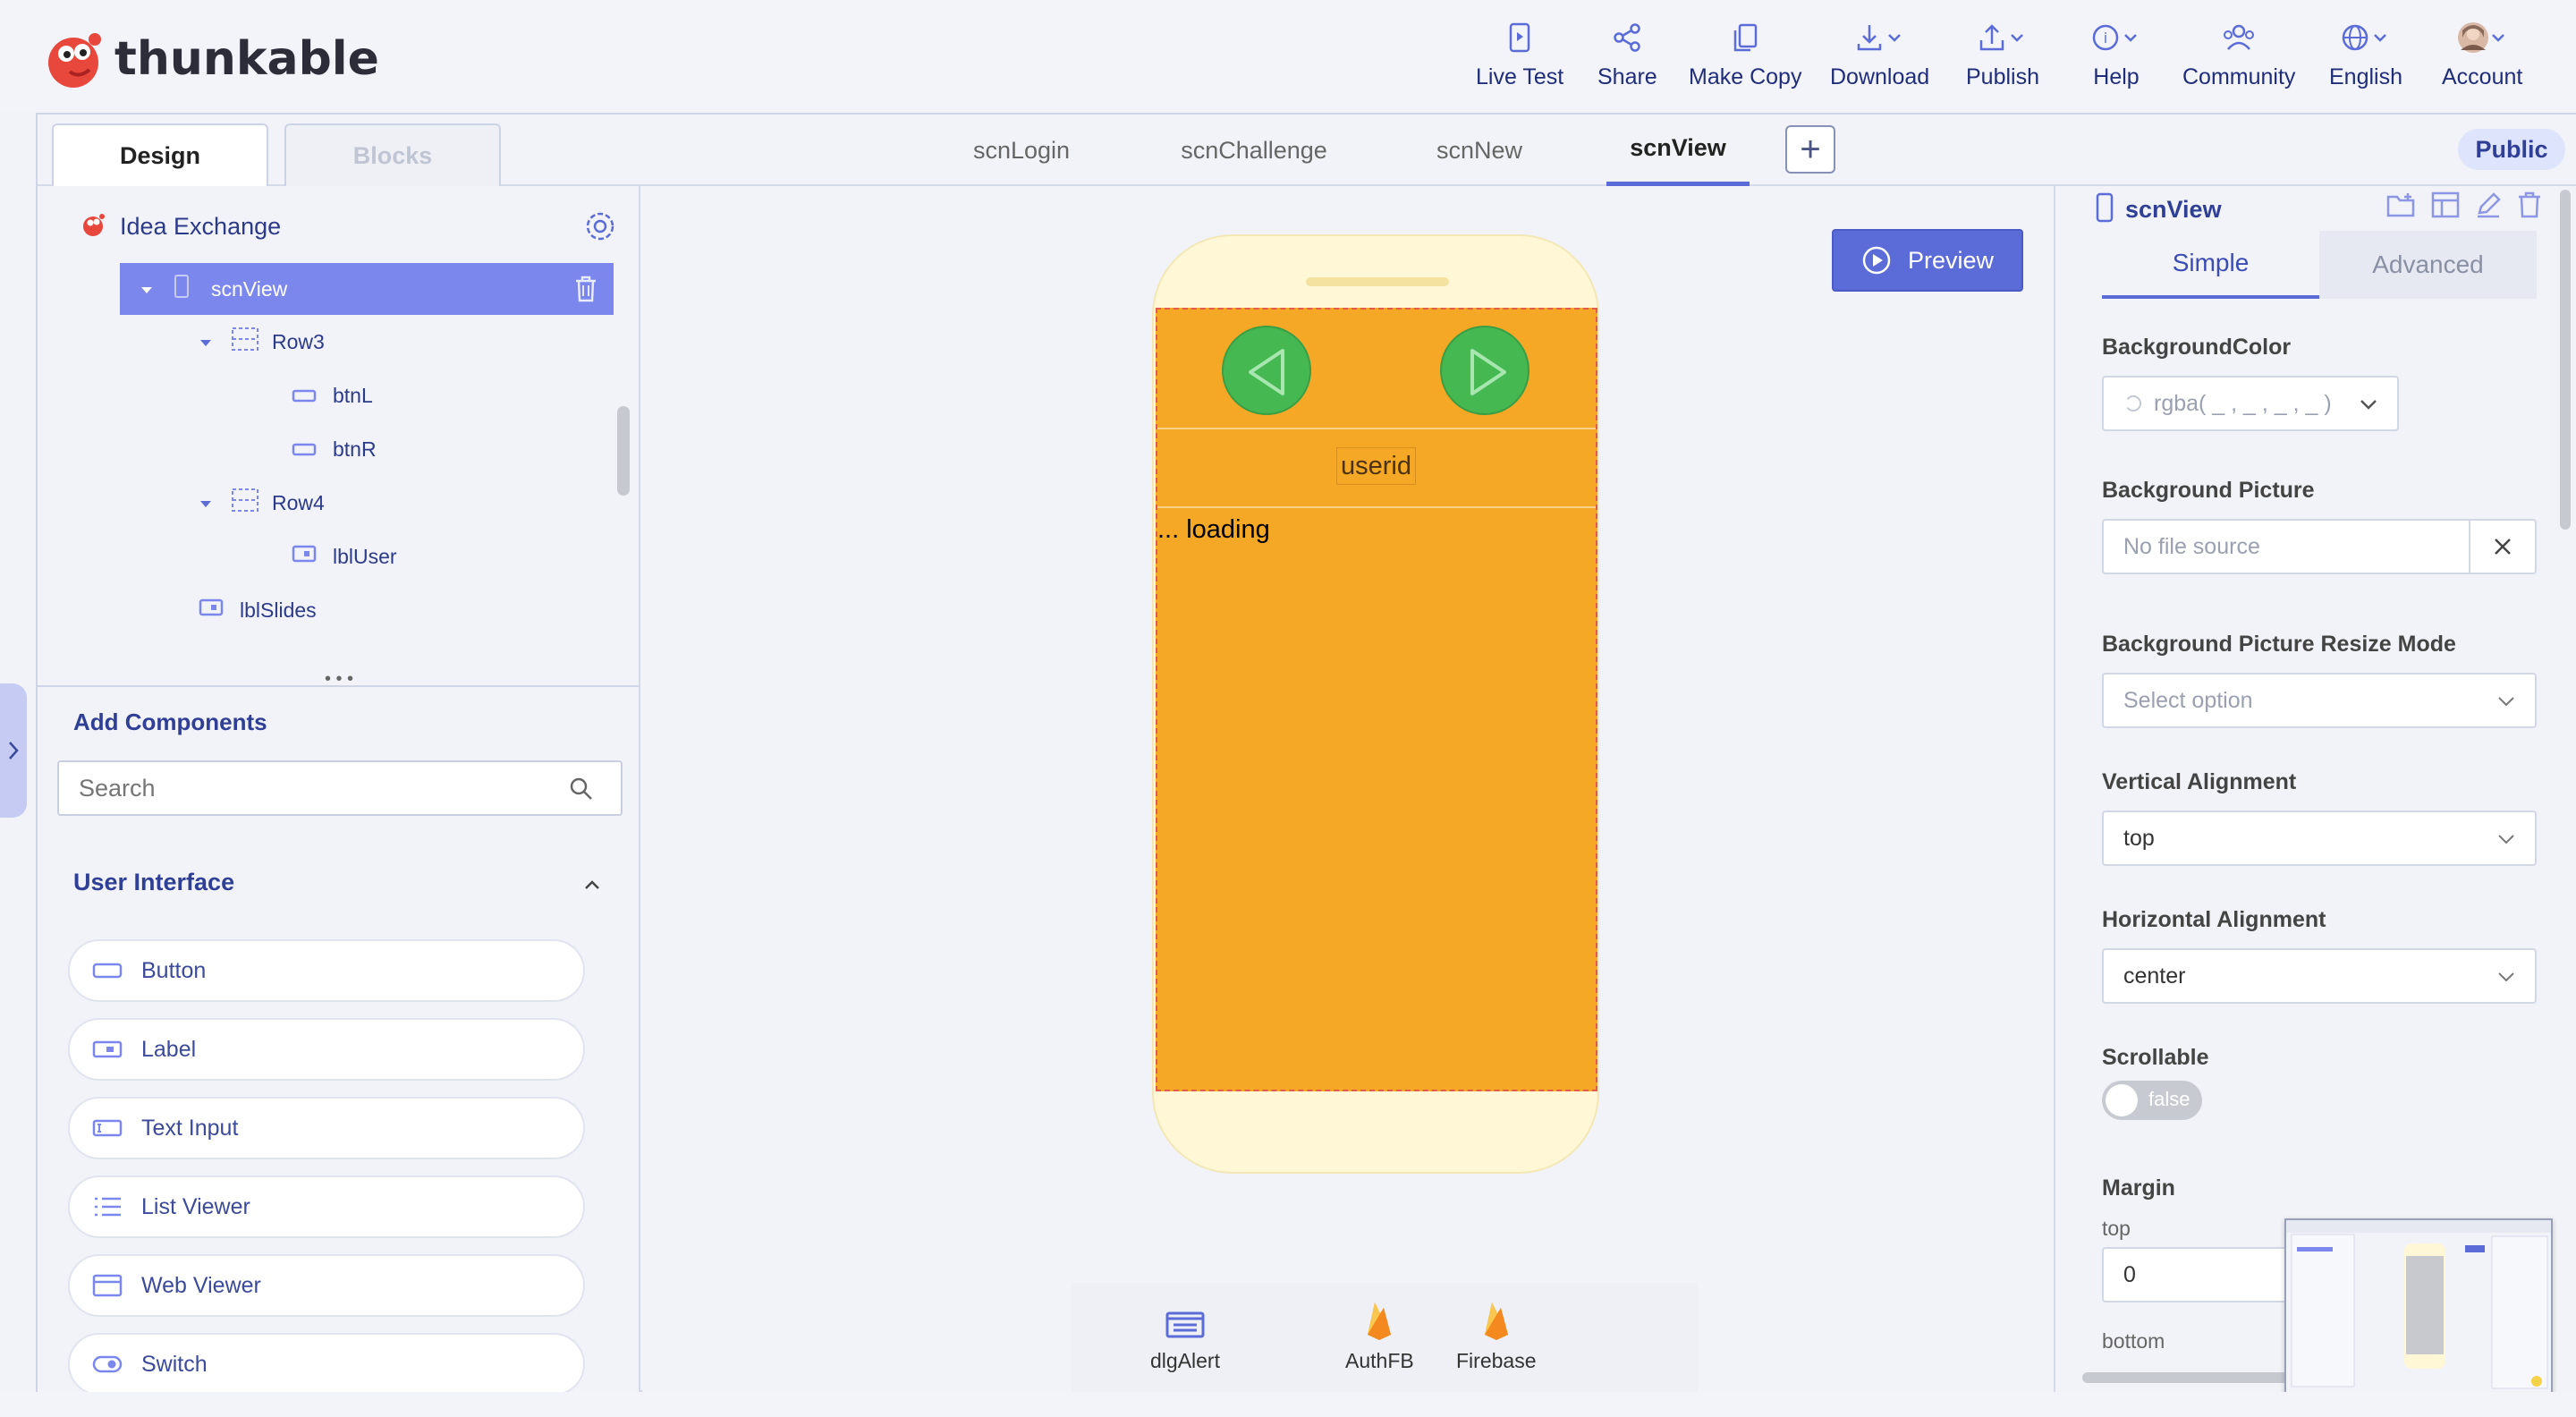  What do you see at coordinates (344, 556) in the screenshot?
I see `tree-item-lbluser: lblUser` at bounding box center [344, 556].